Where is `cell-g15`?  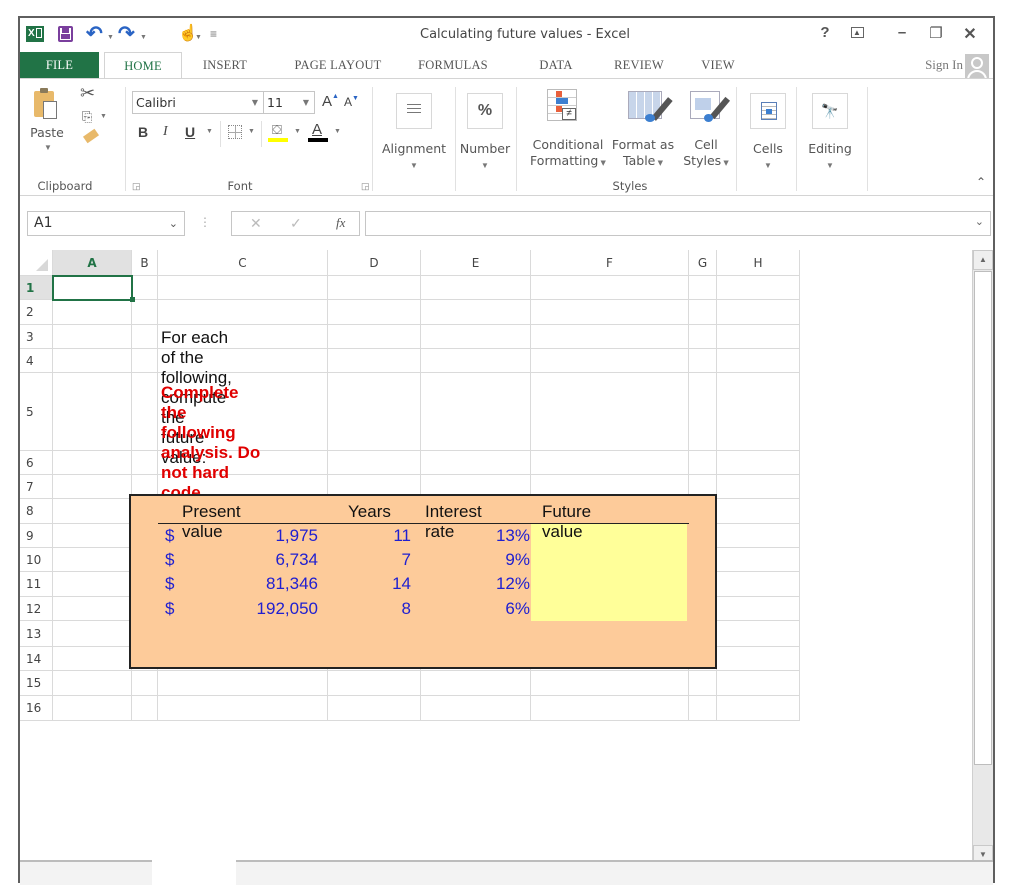 cell-g15 is located at coordinates (703, 683).